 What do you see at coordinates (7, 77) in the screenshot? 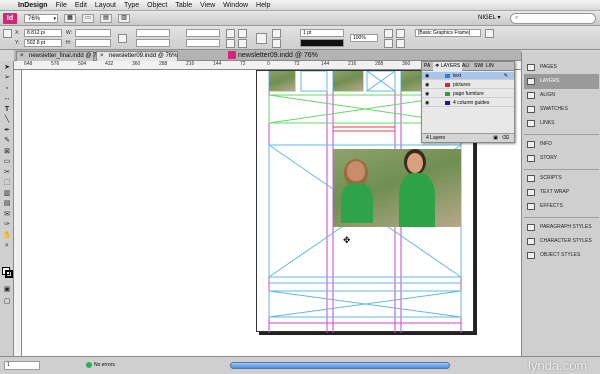
I see `direct-selection-tool-icon: ➢` at bounding box center [7, 77].